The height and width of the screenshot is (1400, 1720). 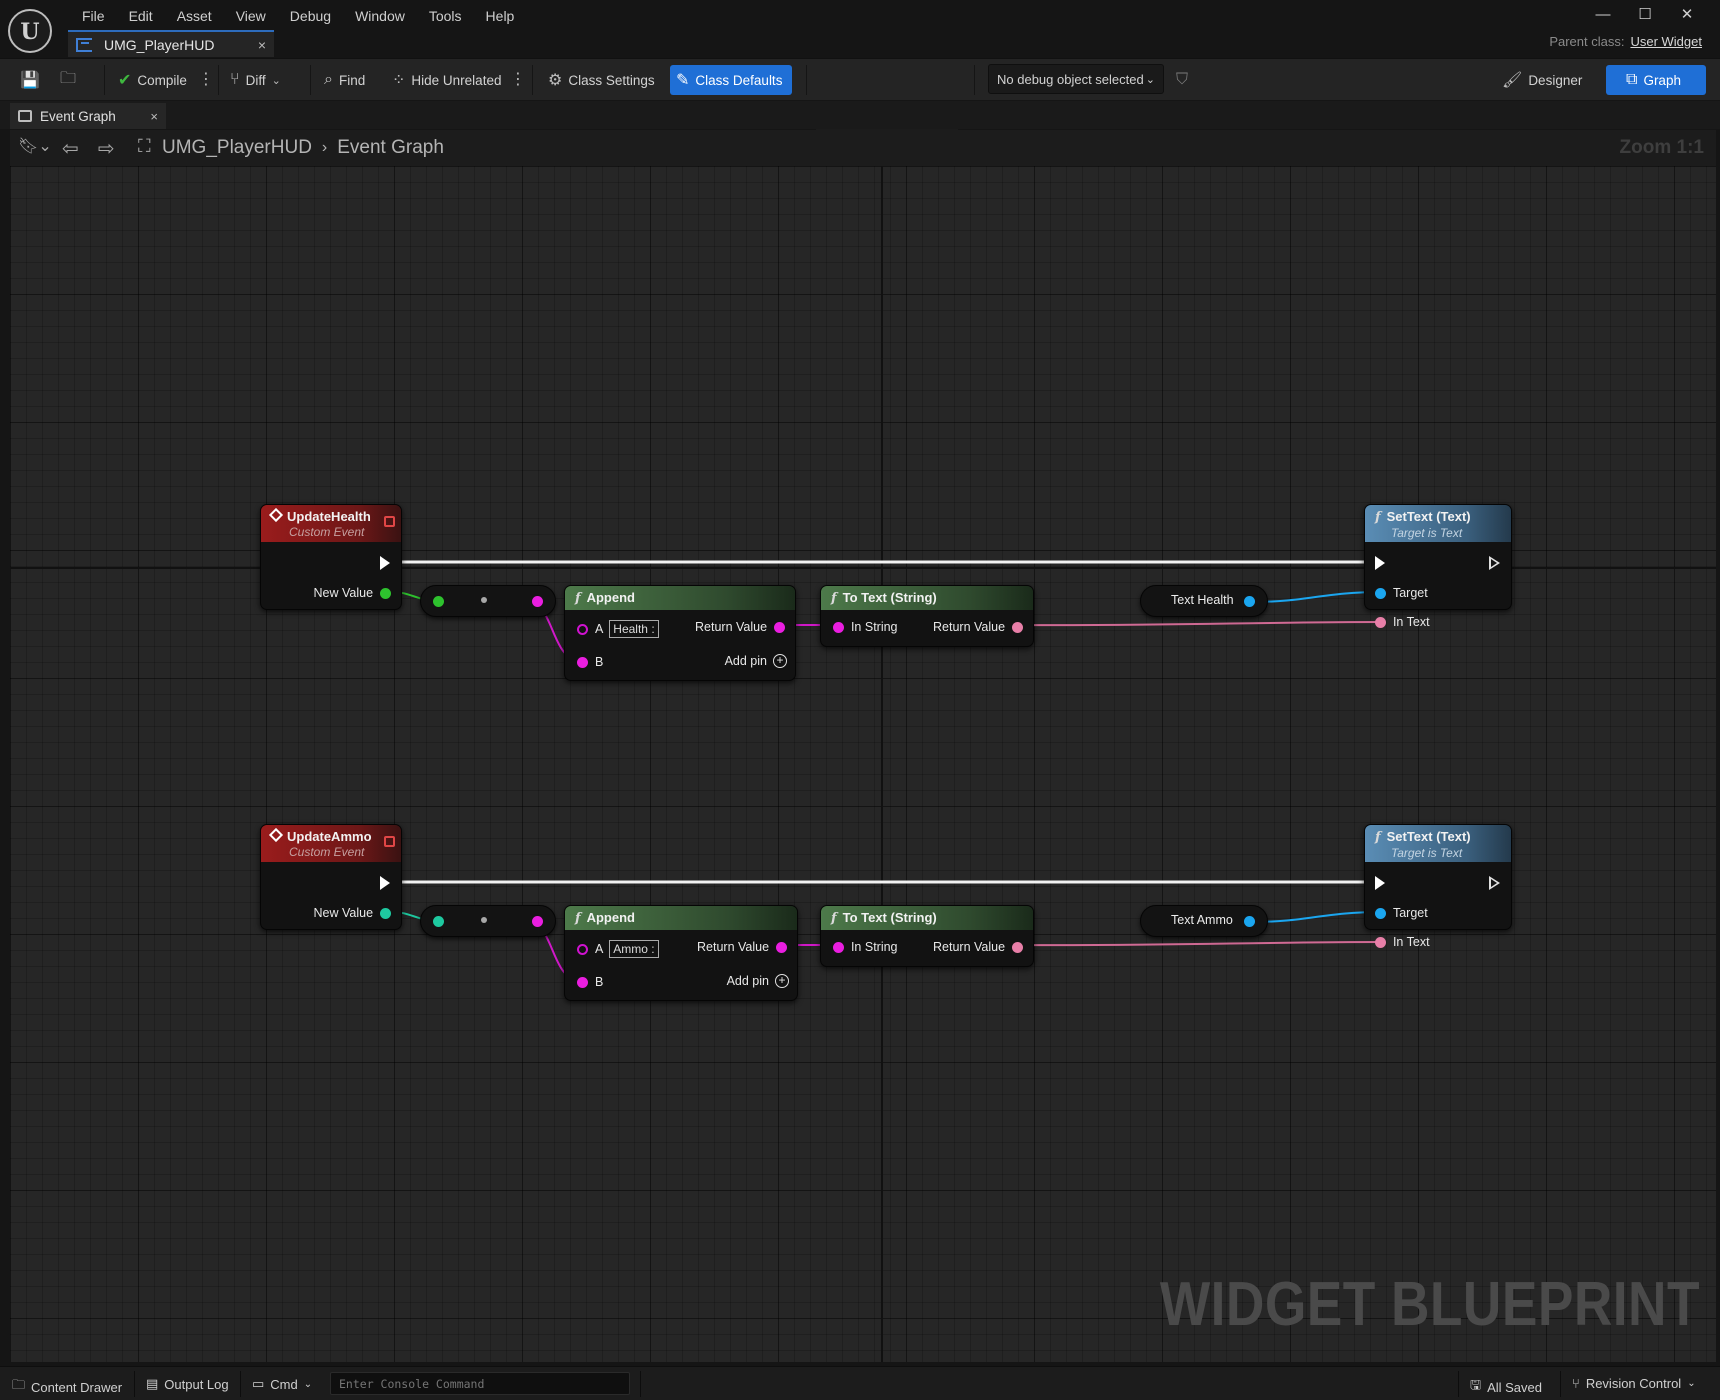 What do you see at coordinates (331, 557) in the screenshot?
I see `custom-event-node-update-health: UpdateHealth Custom Event New Value` at bounding box center [331, 557].